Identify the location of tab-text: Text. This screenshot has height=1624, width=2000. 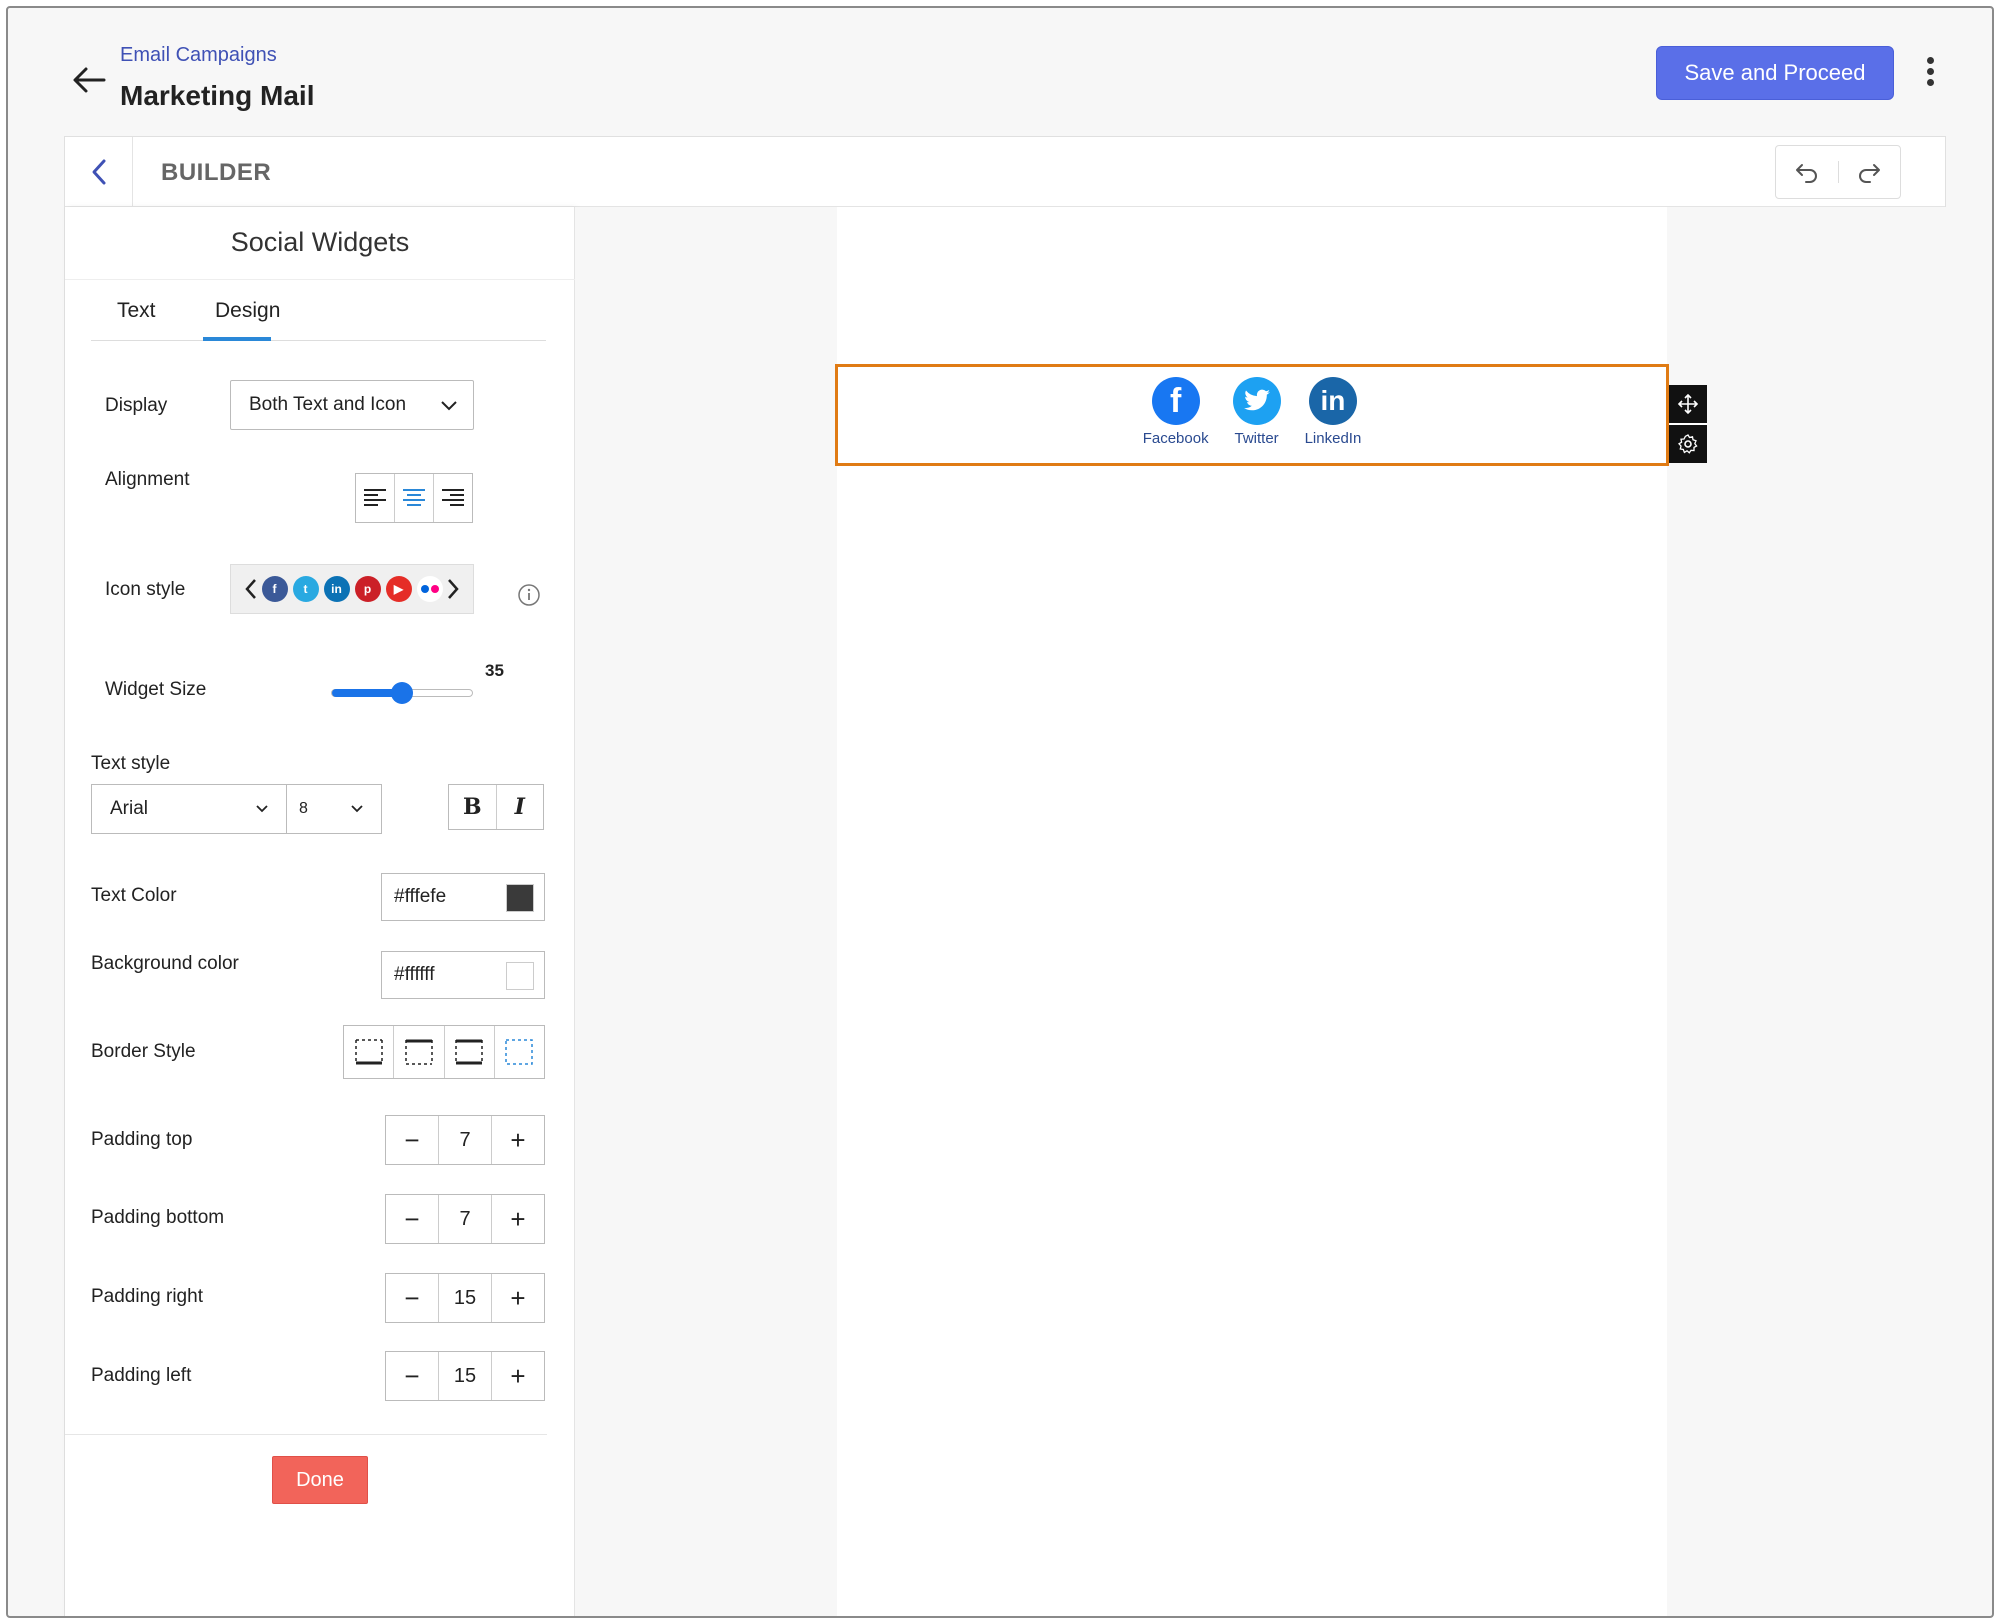
(136, 311).